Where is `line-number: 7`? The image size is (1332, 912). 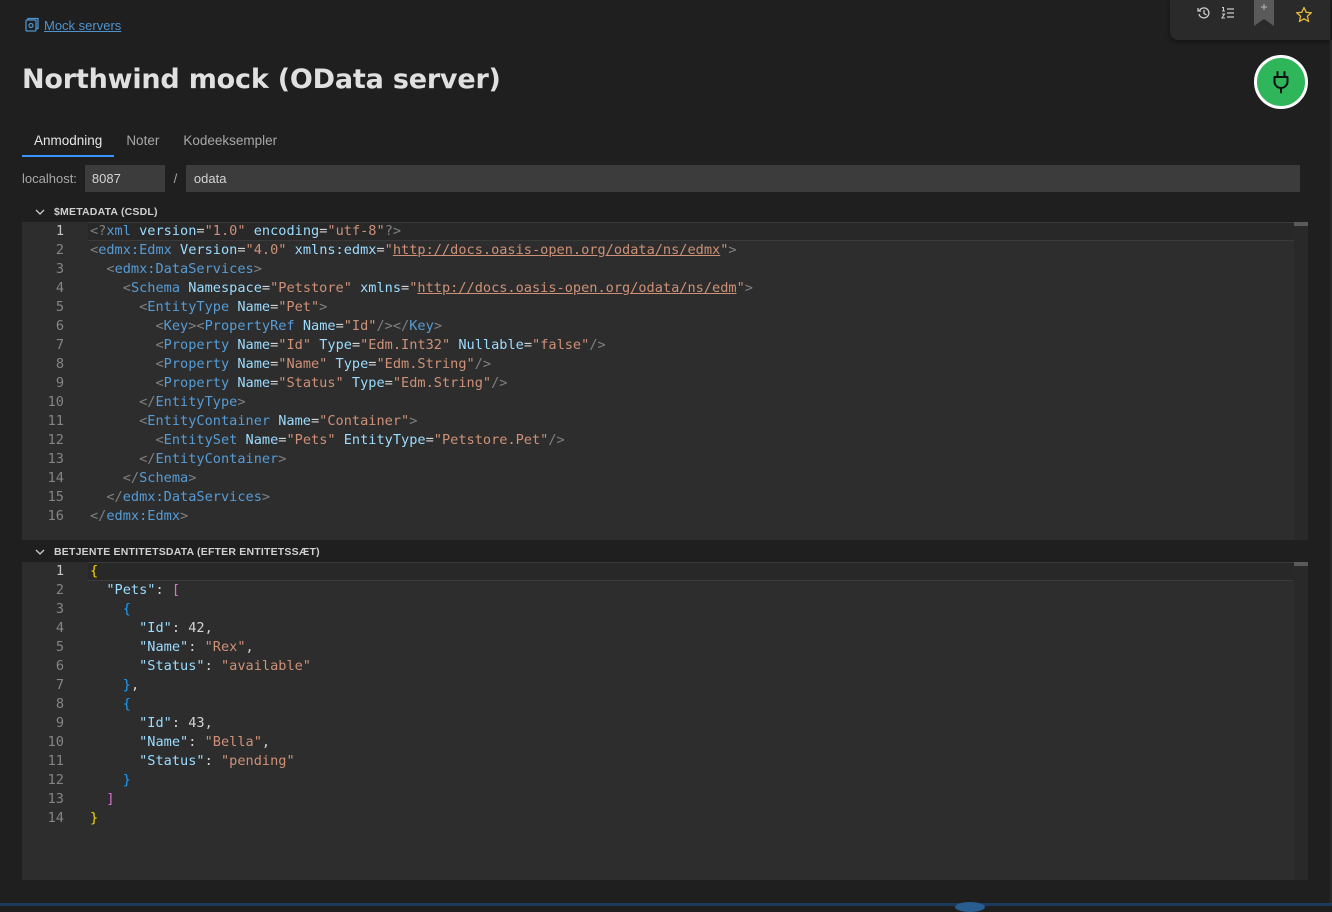
line-number: 7 is located at coordinates (59, 345).